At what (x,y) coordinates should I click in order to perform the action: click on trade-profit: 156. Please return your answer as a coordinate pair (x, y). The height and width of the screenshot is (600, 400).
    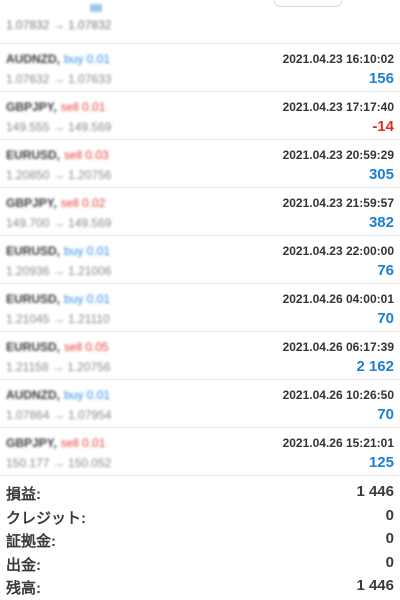
    Looking at the image, I should click on (381, 78).